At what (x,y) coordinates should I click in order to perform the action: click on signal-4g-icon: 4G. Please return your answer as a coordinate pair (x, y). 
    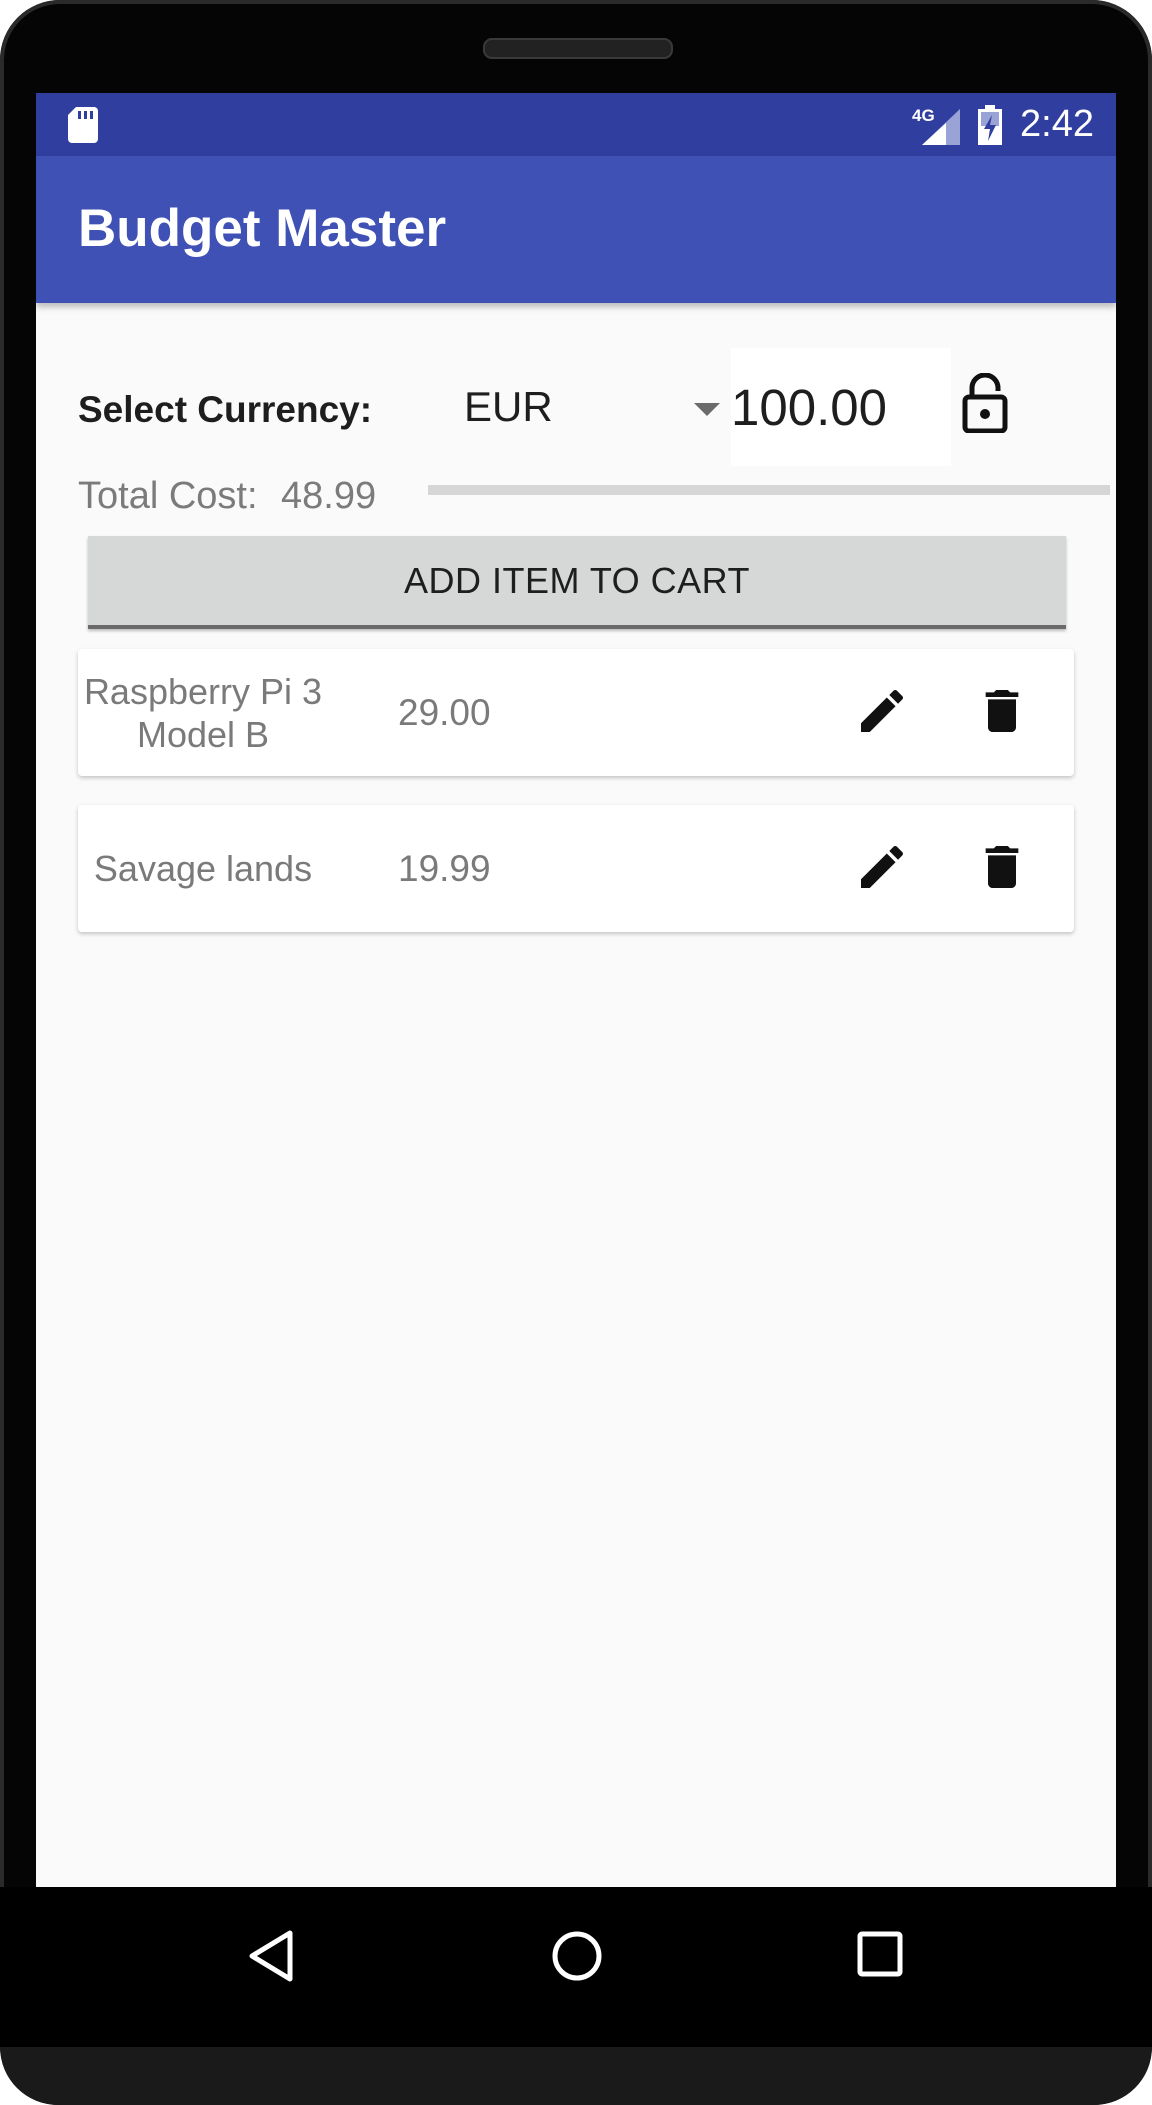
    Looking at the image, I should click on (936, 127).